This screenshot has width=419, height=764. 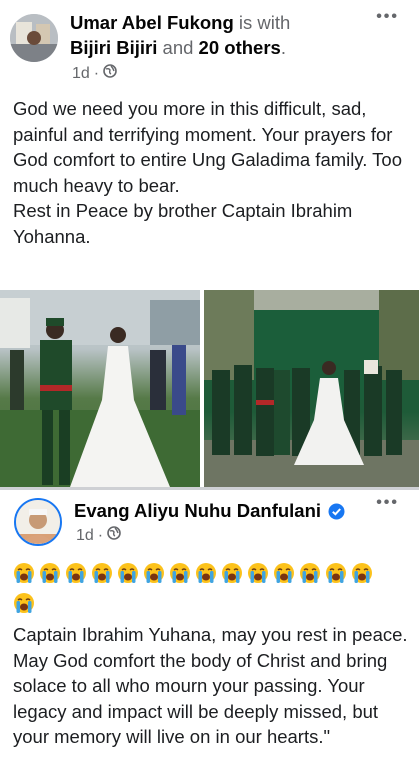 I want to click on emoji-row, so click(x=210, y=588).